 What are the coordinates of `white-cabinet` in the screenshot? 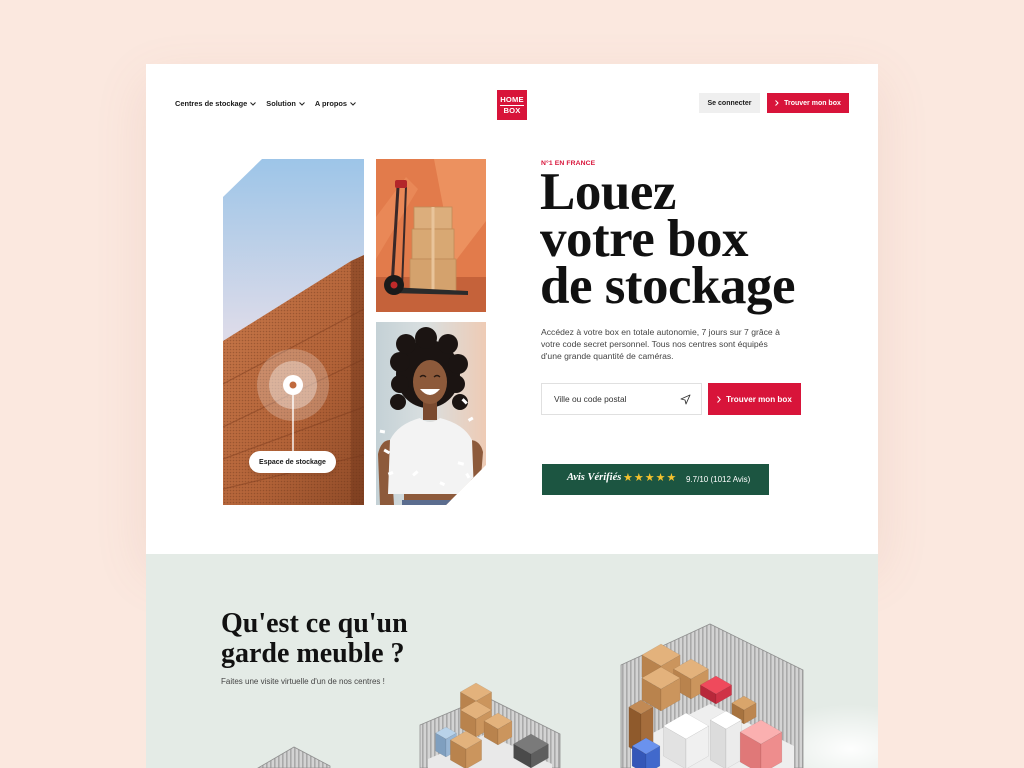 It's located at (726, 739).